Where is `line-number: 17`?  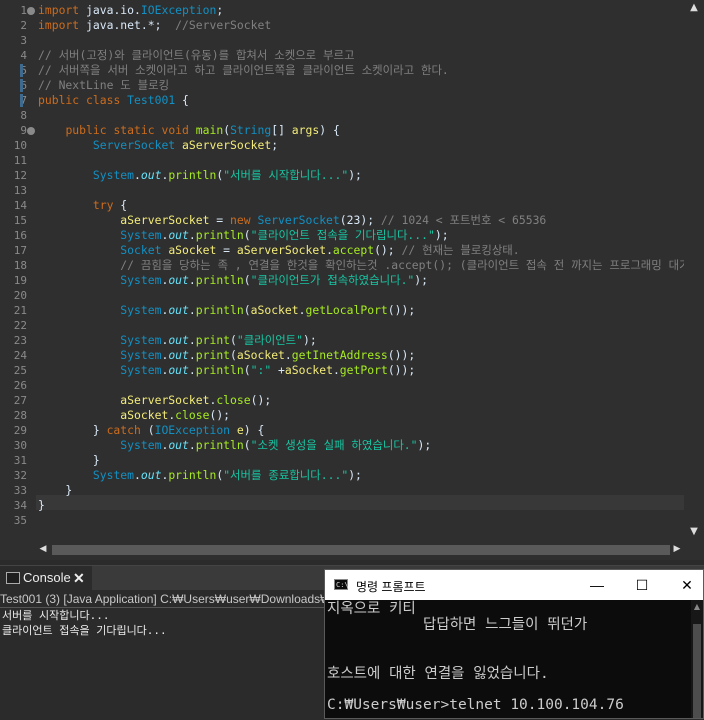
line-number: 17 is located at coordinates (20, 250).